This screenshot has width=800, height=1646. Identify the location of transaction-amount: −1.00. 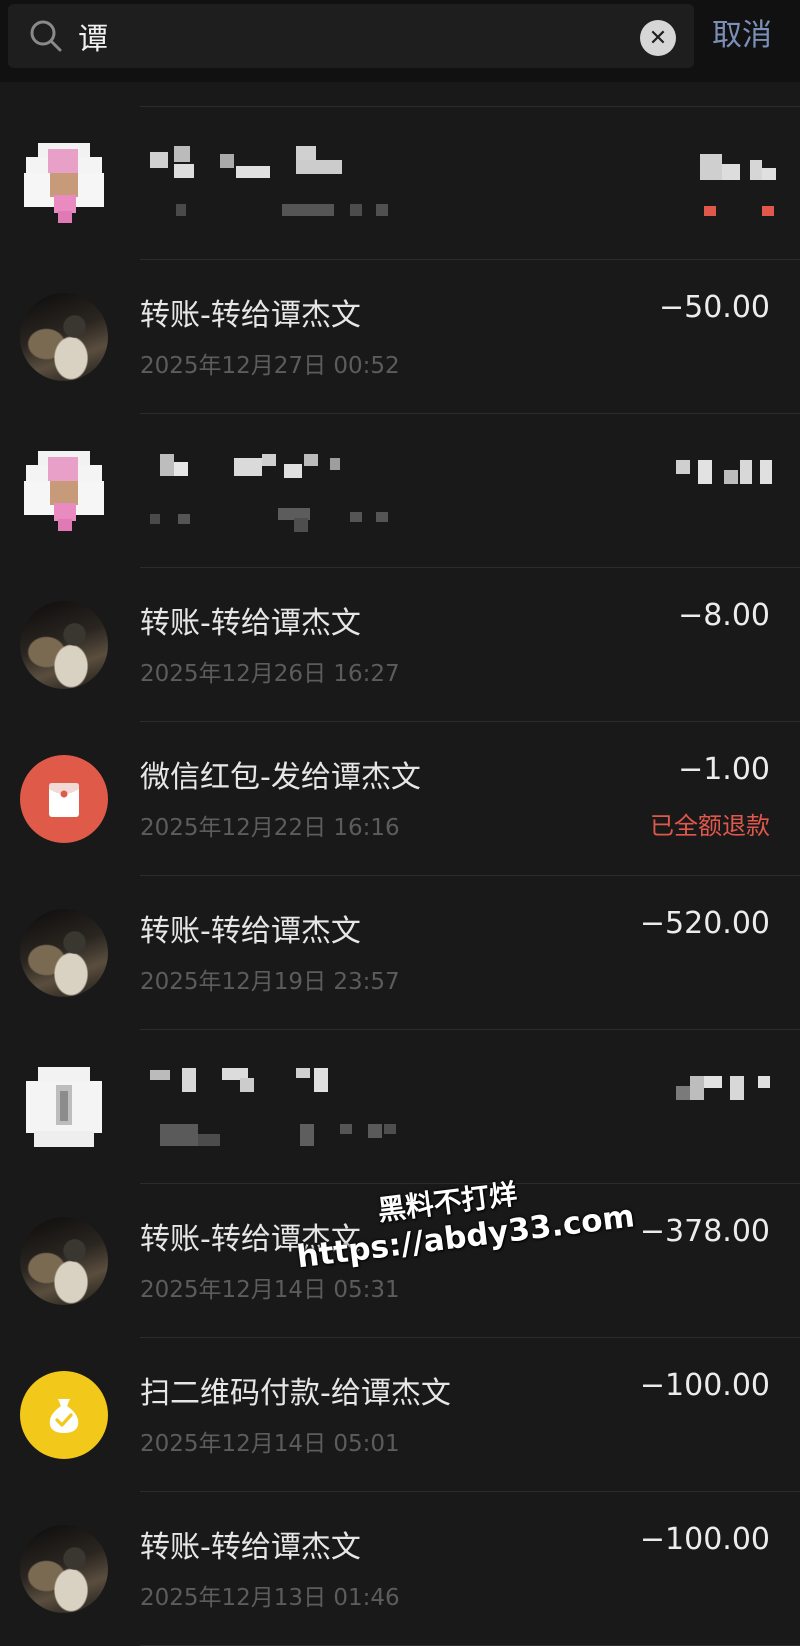
(724, 769).